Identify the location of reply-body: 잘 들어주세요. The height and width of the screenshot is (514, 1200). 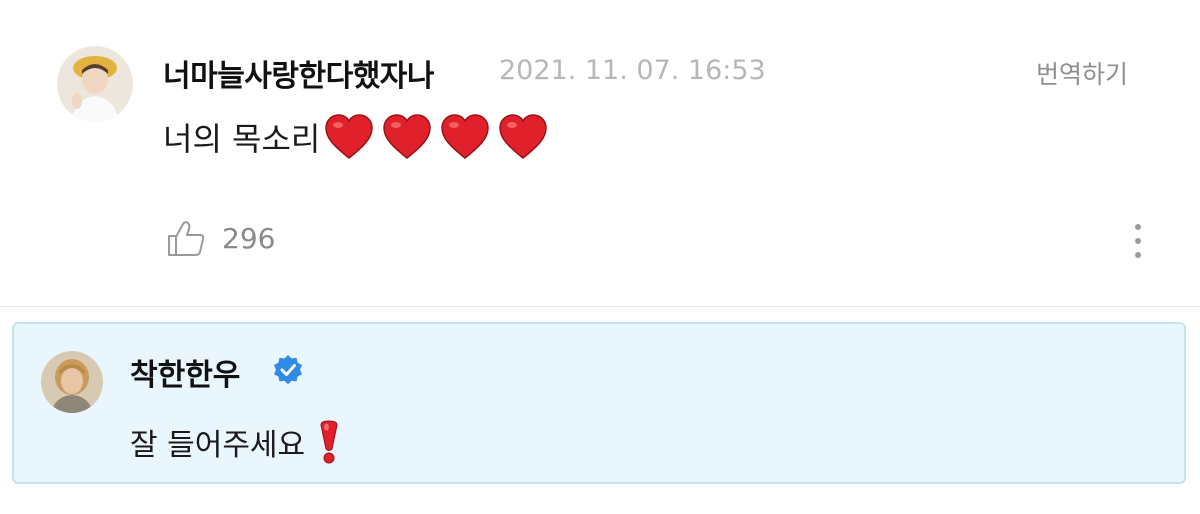
(235, 442).